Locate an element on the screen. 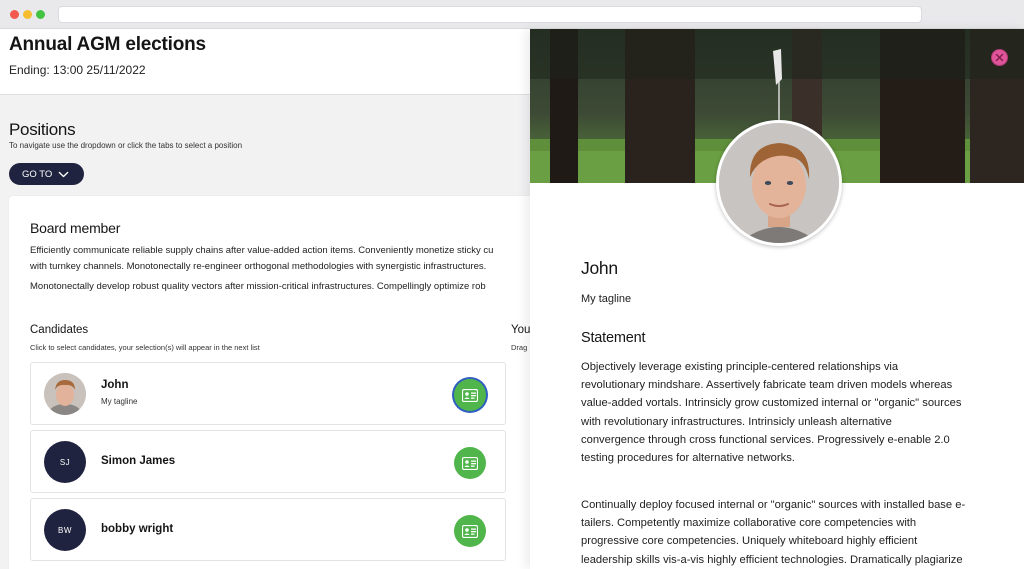 This screenshot has height=569, width=1024. profile-tagline: My tagline is located at coordinates (606, 299).